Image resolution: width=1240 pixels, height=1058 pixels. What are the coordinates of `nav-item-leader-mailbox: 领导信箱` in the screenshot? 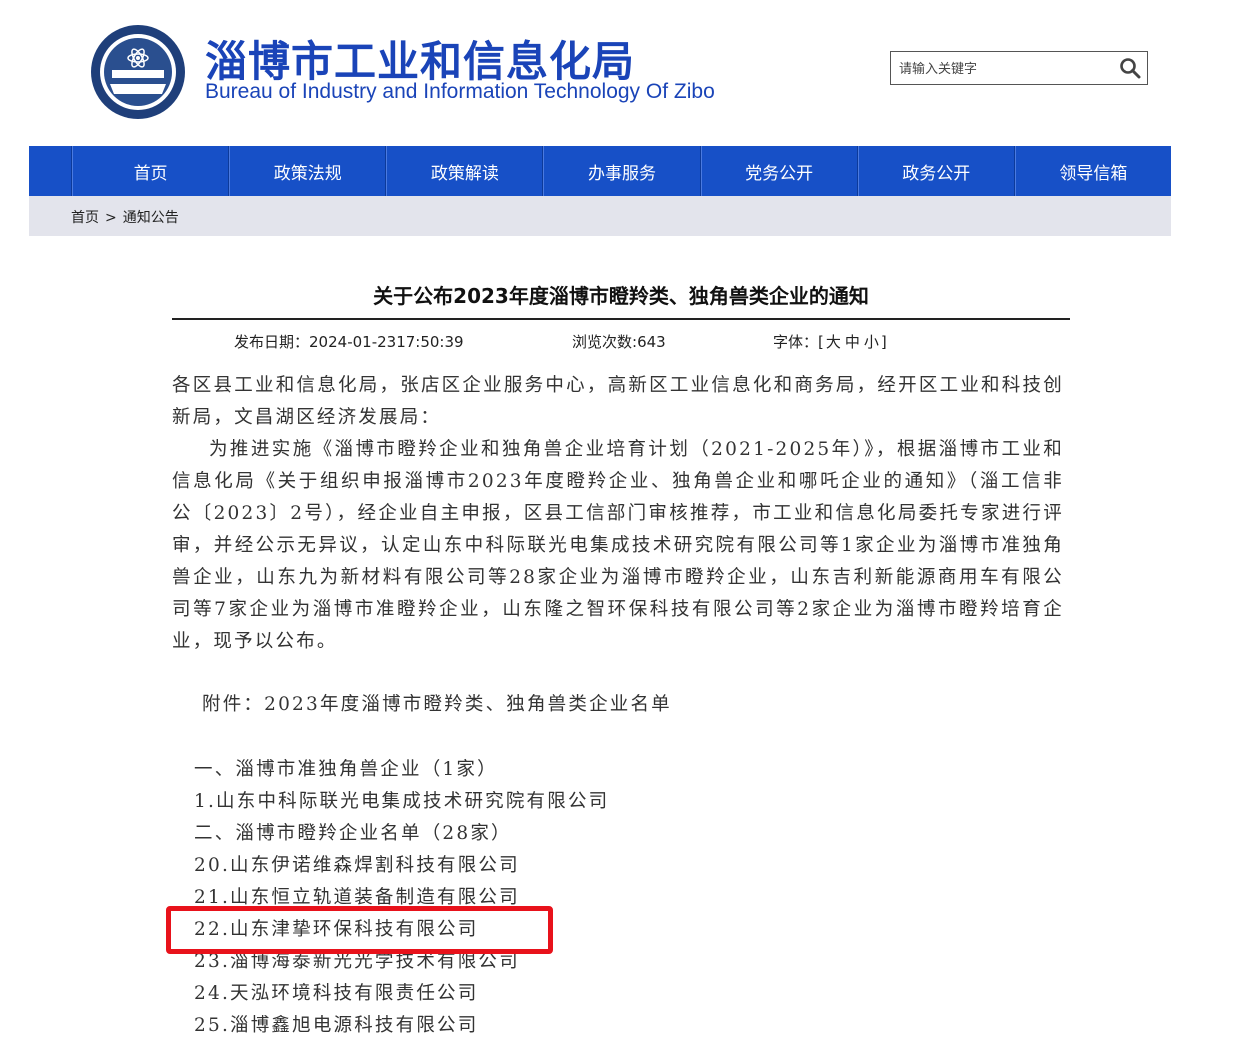 It's located at (1092, 171).